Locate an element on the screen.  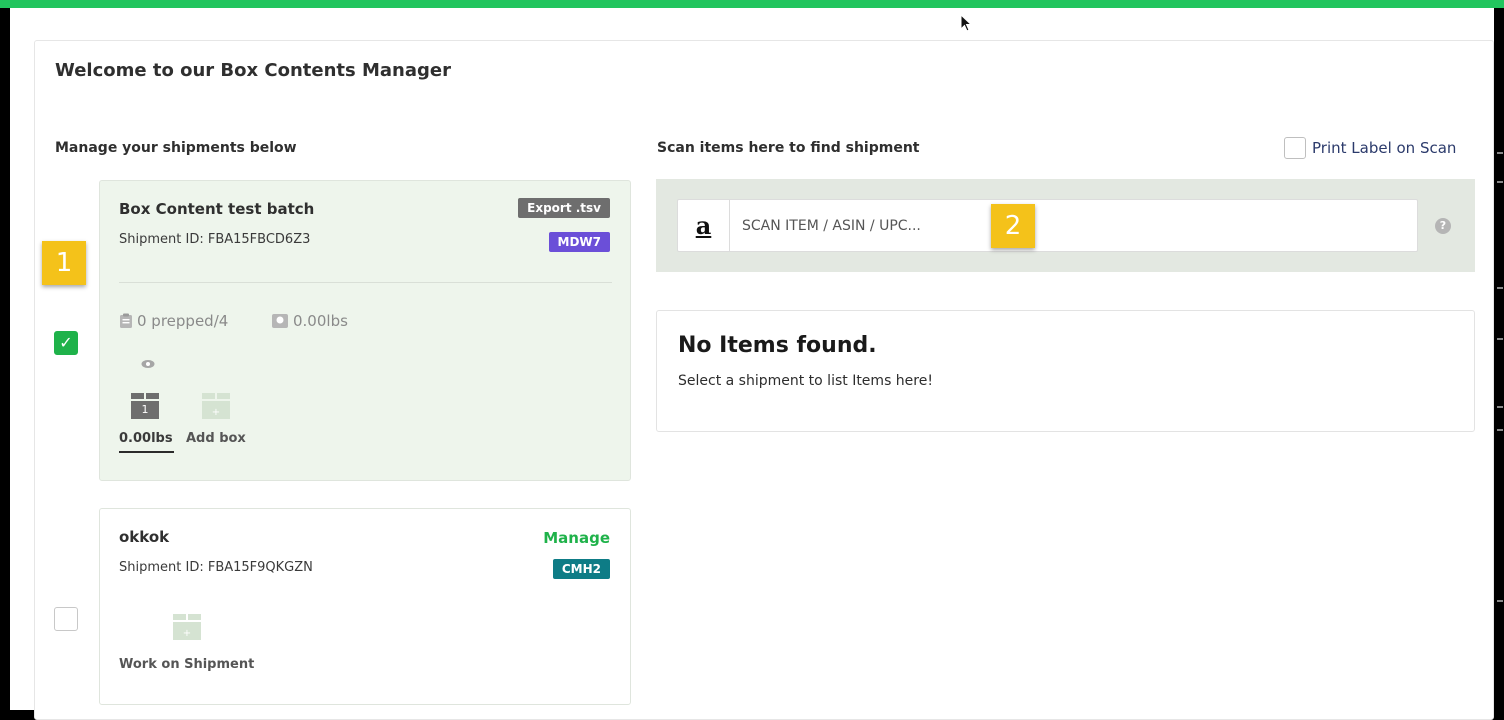
weight-stat: 0.00lbs is located at coordinates (309, 321).